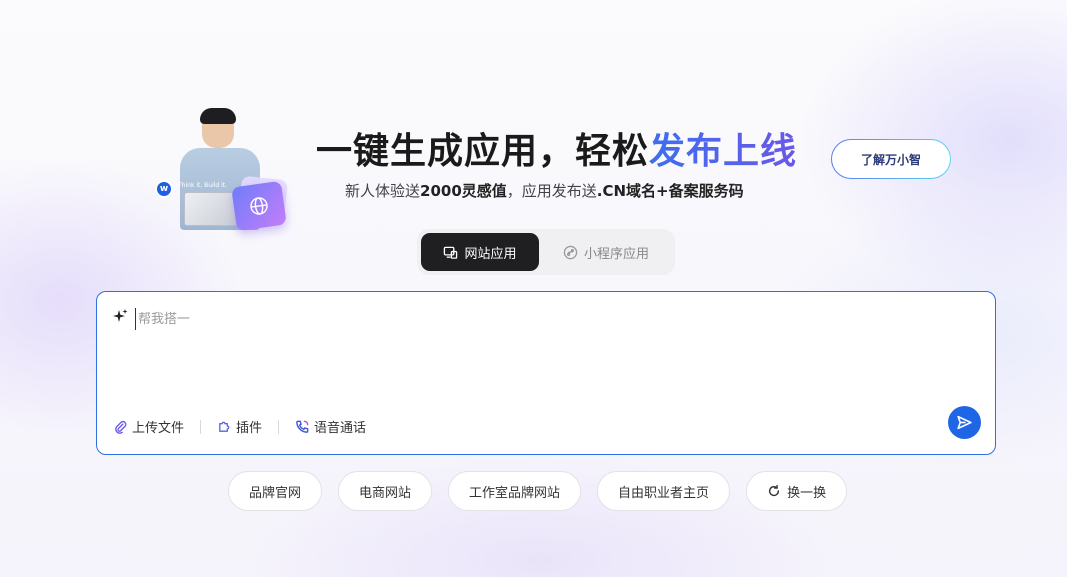 Image resolution: width=1067 pixels, height=577 pixels. I want to click on sparkle-icon, so click(120, 315).